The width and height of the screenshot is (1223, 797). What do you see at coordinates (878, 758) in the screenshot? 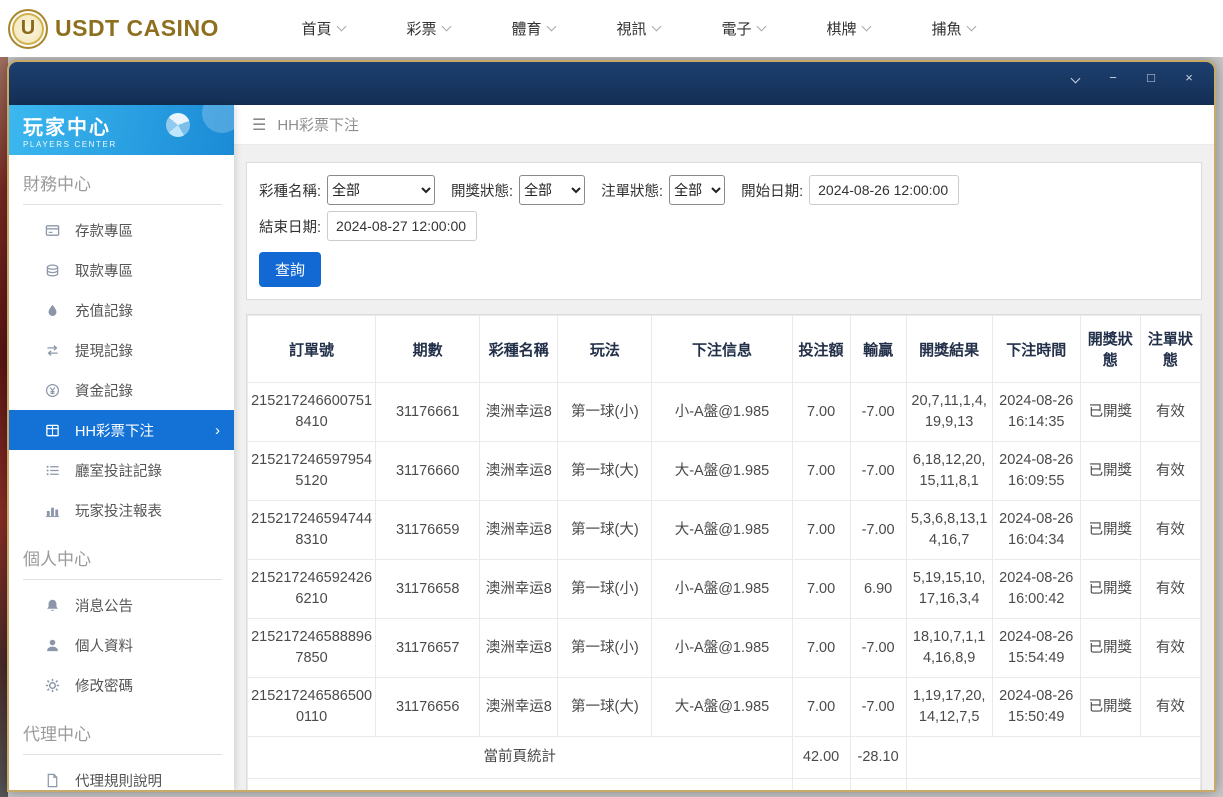
I see `summary-winloss-total: -28.10` at bounding box center [878, 758].